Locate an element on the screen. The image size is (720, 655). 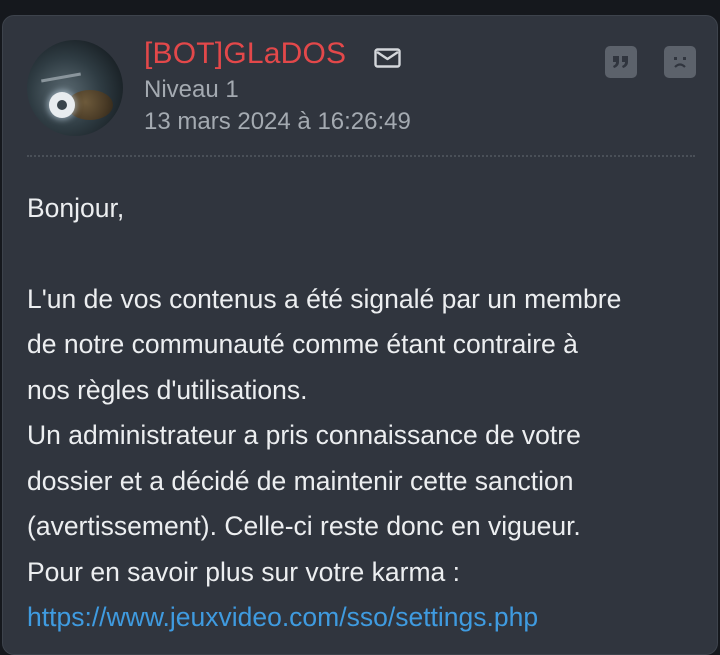
sad-face-icon is located at coordinates (680, 62).